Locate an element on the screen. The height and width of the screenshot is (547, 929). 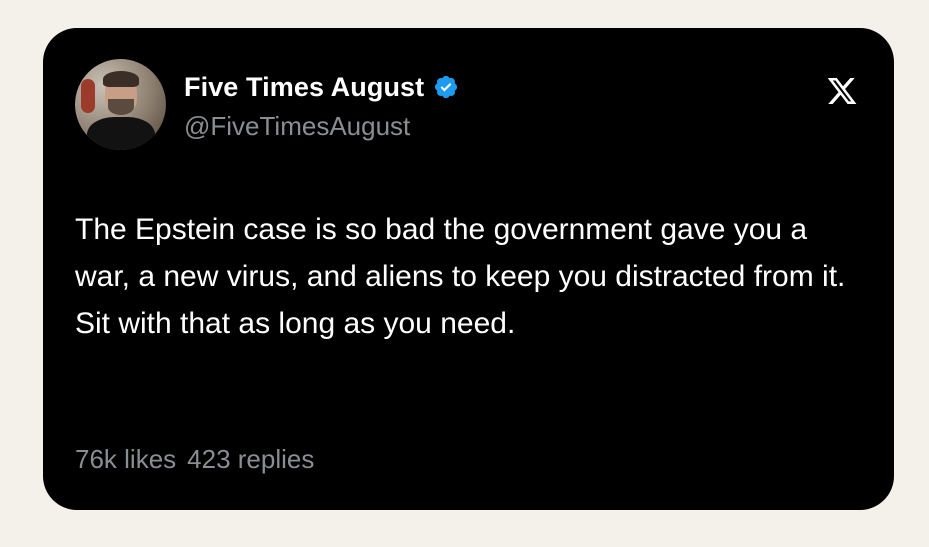
avatar is located at coordinates (120, 104).